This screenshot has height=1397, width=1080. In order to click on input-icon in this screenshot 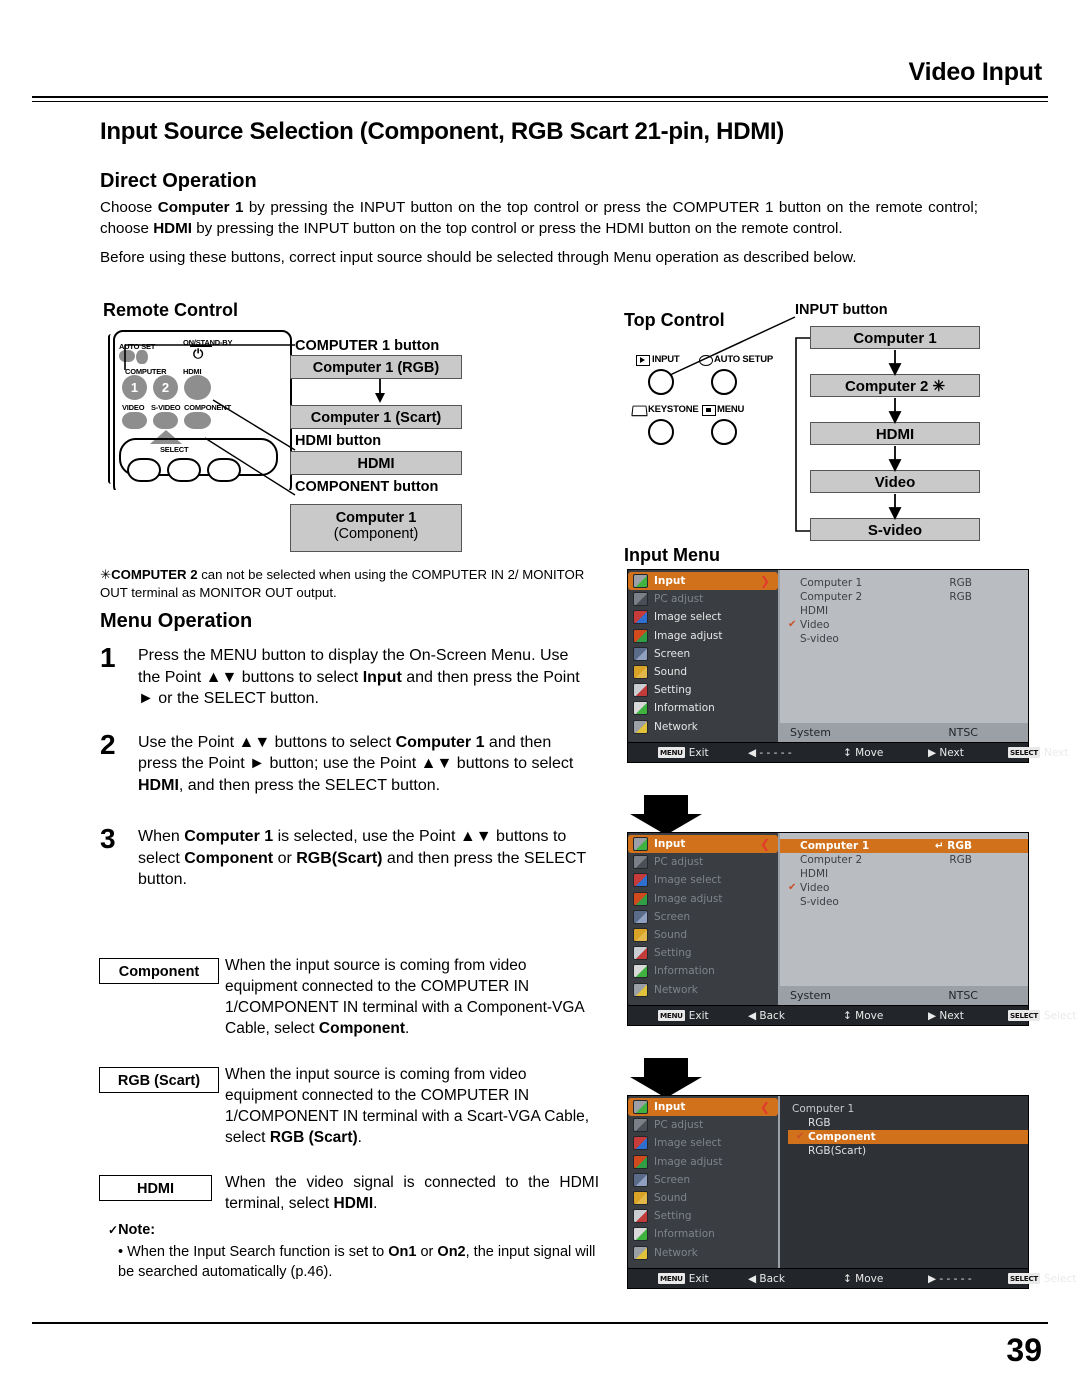, I will do `click(640, 1107)`.